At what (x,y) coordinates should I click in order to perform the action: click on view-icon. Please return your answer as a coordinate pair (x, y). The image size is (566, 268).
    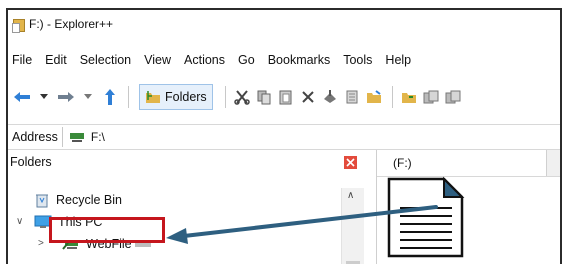
    Looking at the image, I should click on (352, 97).